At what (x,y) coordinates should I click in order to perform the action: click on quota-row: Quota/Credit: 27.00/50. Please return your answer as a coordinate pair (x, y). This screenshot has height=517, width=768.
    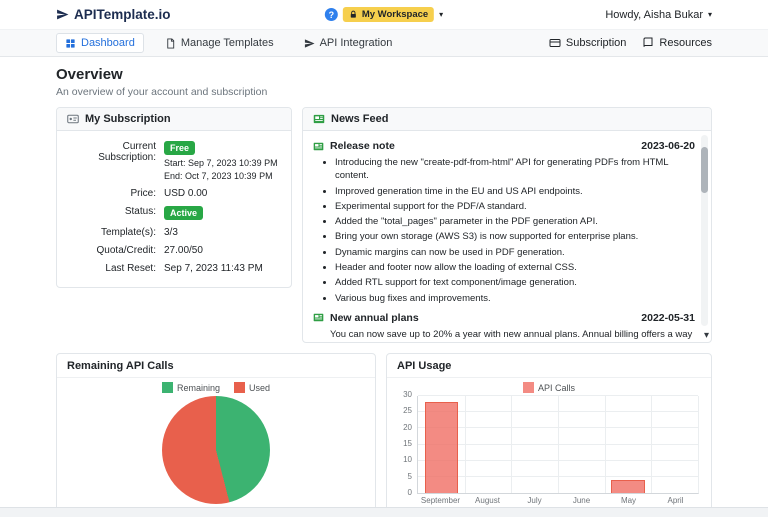
    Looking at the image, I should click on (174, 250).